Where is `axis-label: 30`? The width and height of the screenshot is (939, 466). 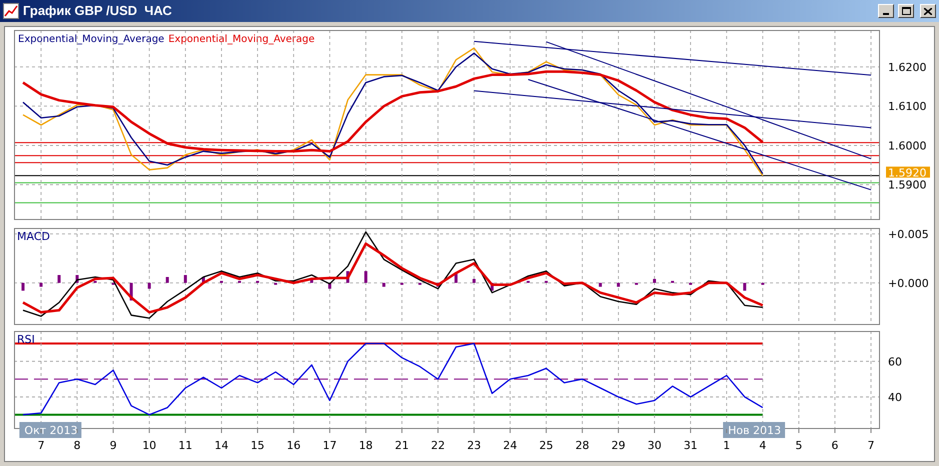
axis-label: 30 is located at coordinates (654, 445).